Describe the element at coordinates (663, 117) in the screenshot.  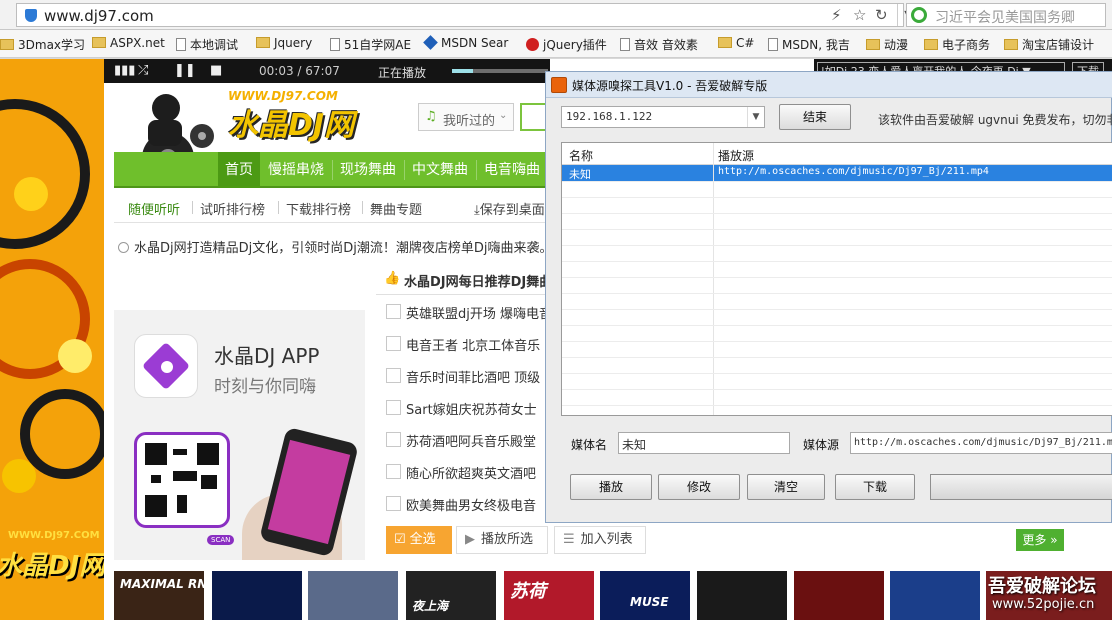
I see `ip-select: 192.168.1.122 ▼` at that location.